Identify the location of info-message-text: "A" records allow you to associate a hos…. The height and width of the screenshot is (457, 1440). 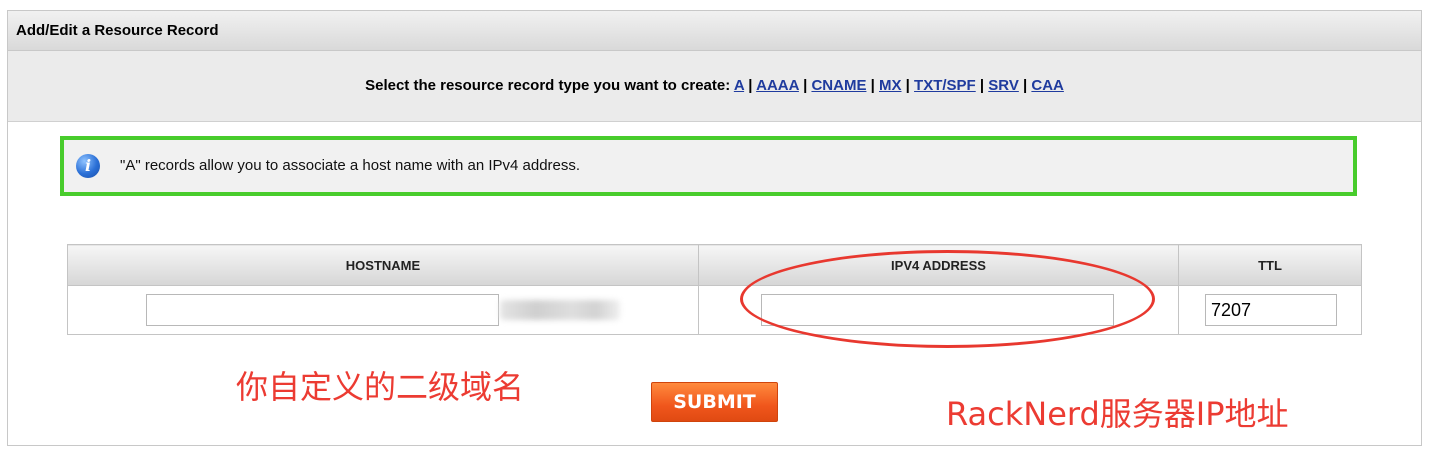
(350, 165).